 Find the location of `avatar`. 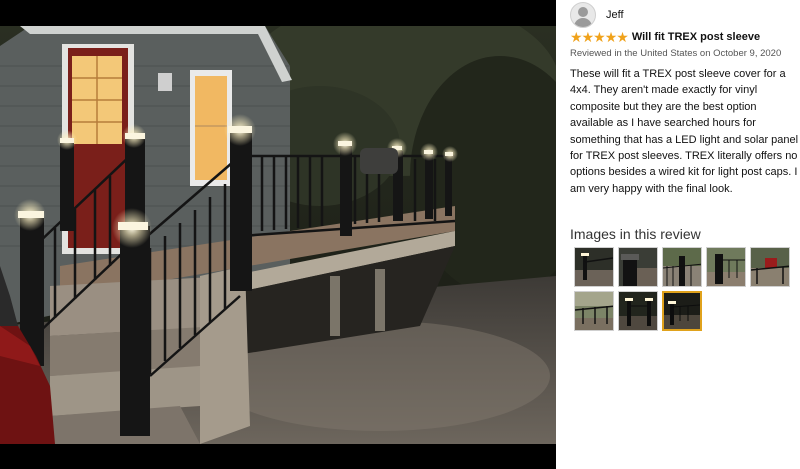

avatar is located at coordinates (583, 15).